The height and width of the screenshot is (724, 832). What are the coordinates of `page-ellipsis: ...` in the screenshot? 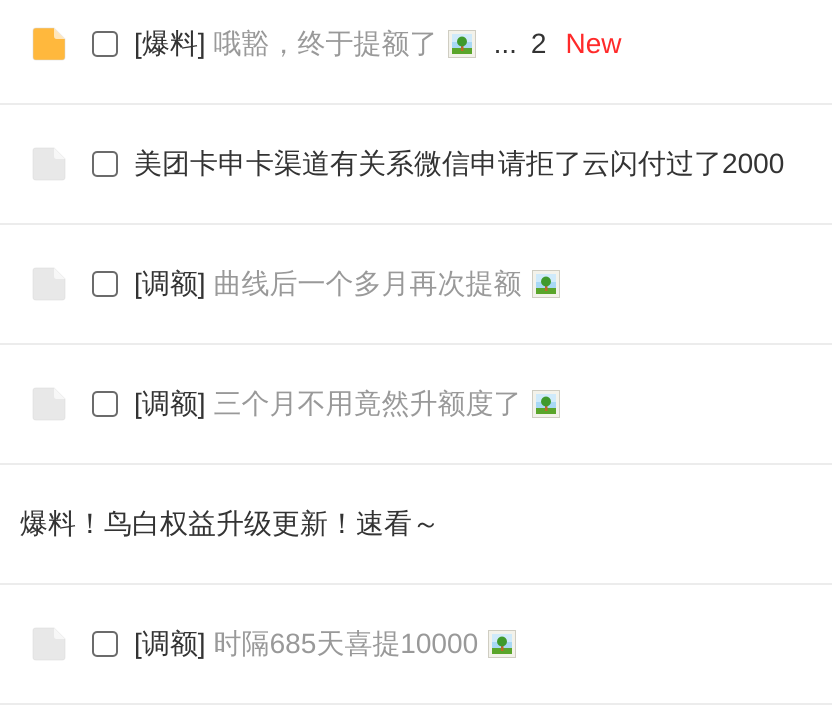 It's located at (505, 44).